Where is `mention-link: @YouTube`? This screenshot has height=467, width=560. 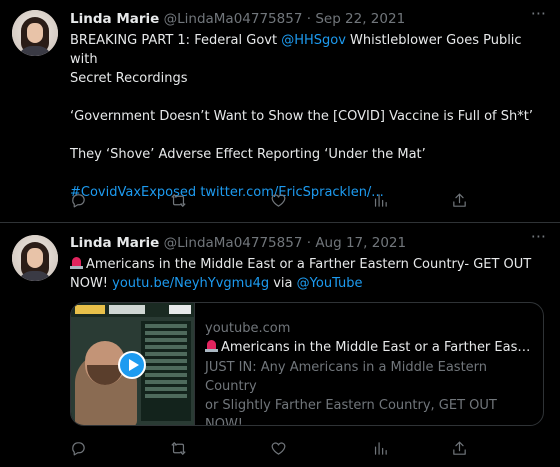
mention-link: @YouTube is located at coordinates (330, 283).